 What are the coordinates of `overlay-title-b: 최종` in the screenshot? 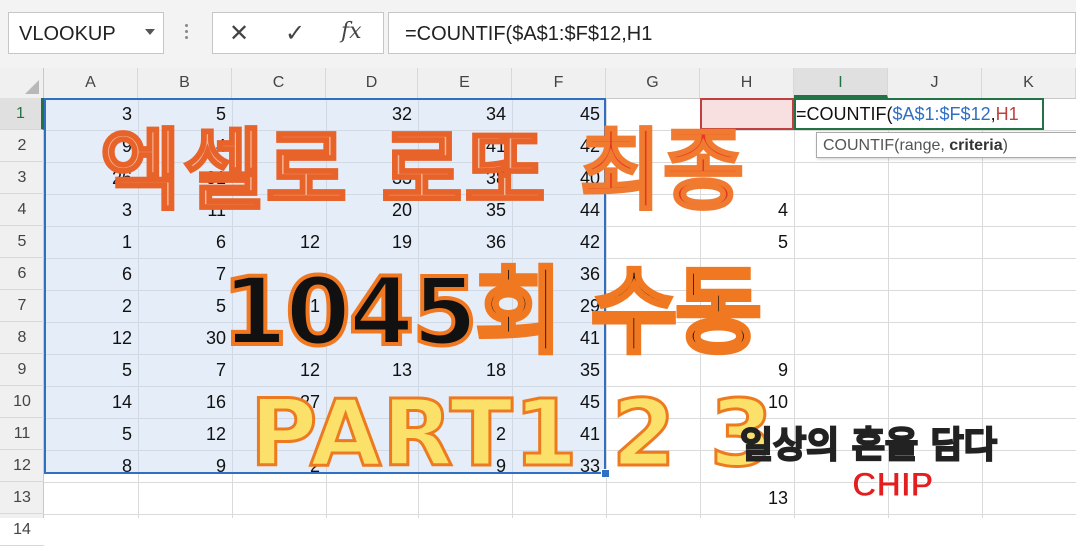 It's located at (662, 171).